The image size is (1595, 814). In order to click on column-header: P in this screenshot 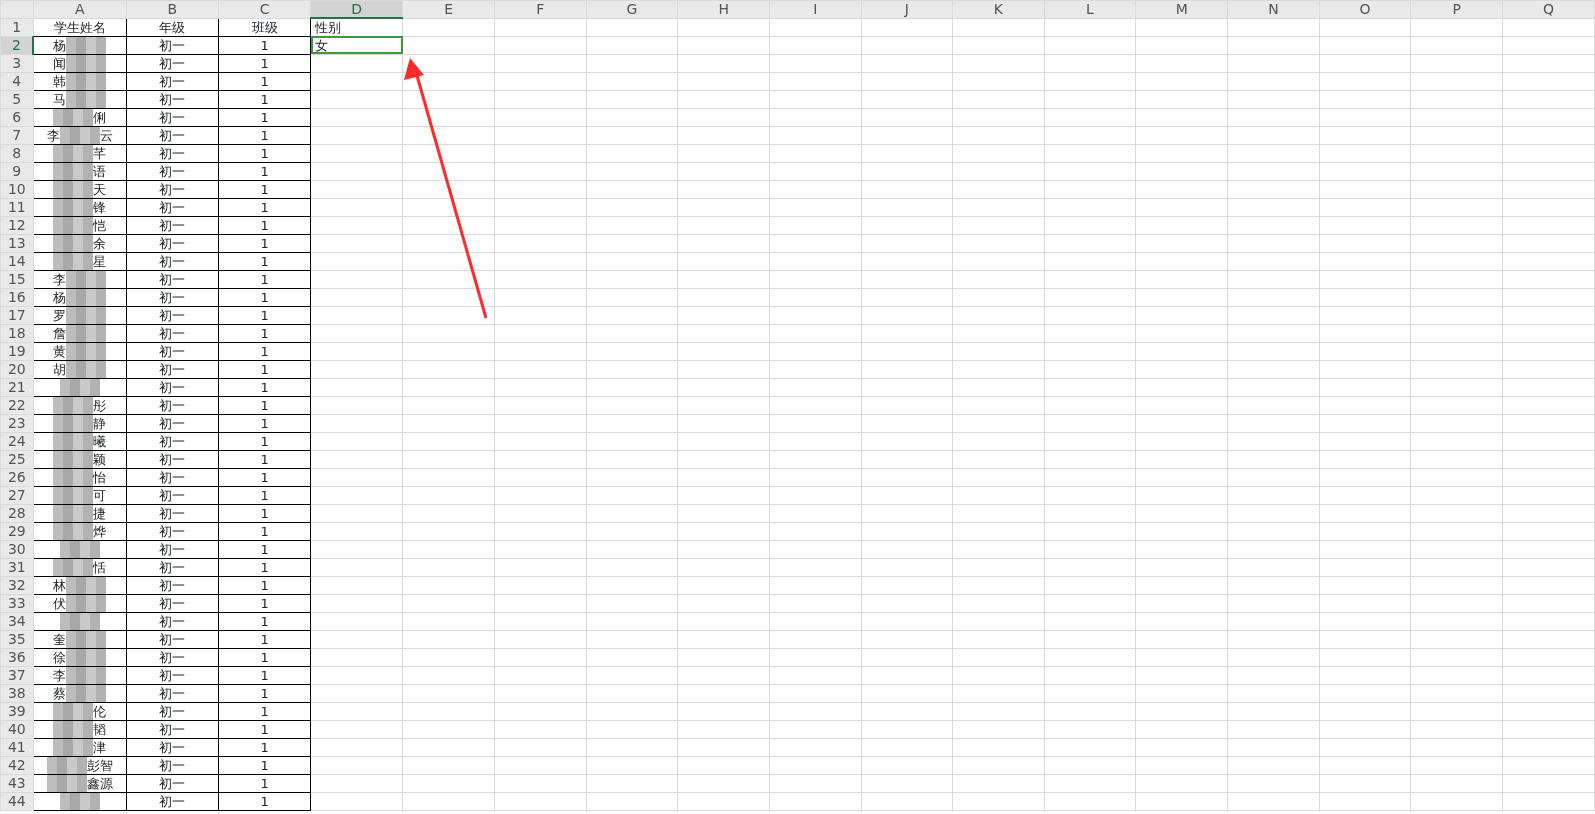, I will do `click(1457, 9)`.